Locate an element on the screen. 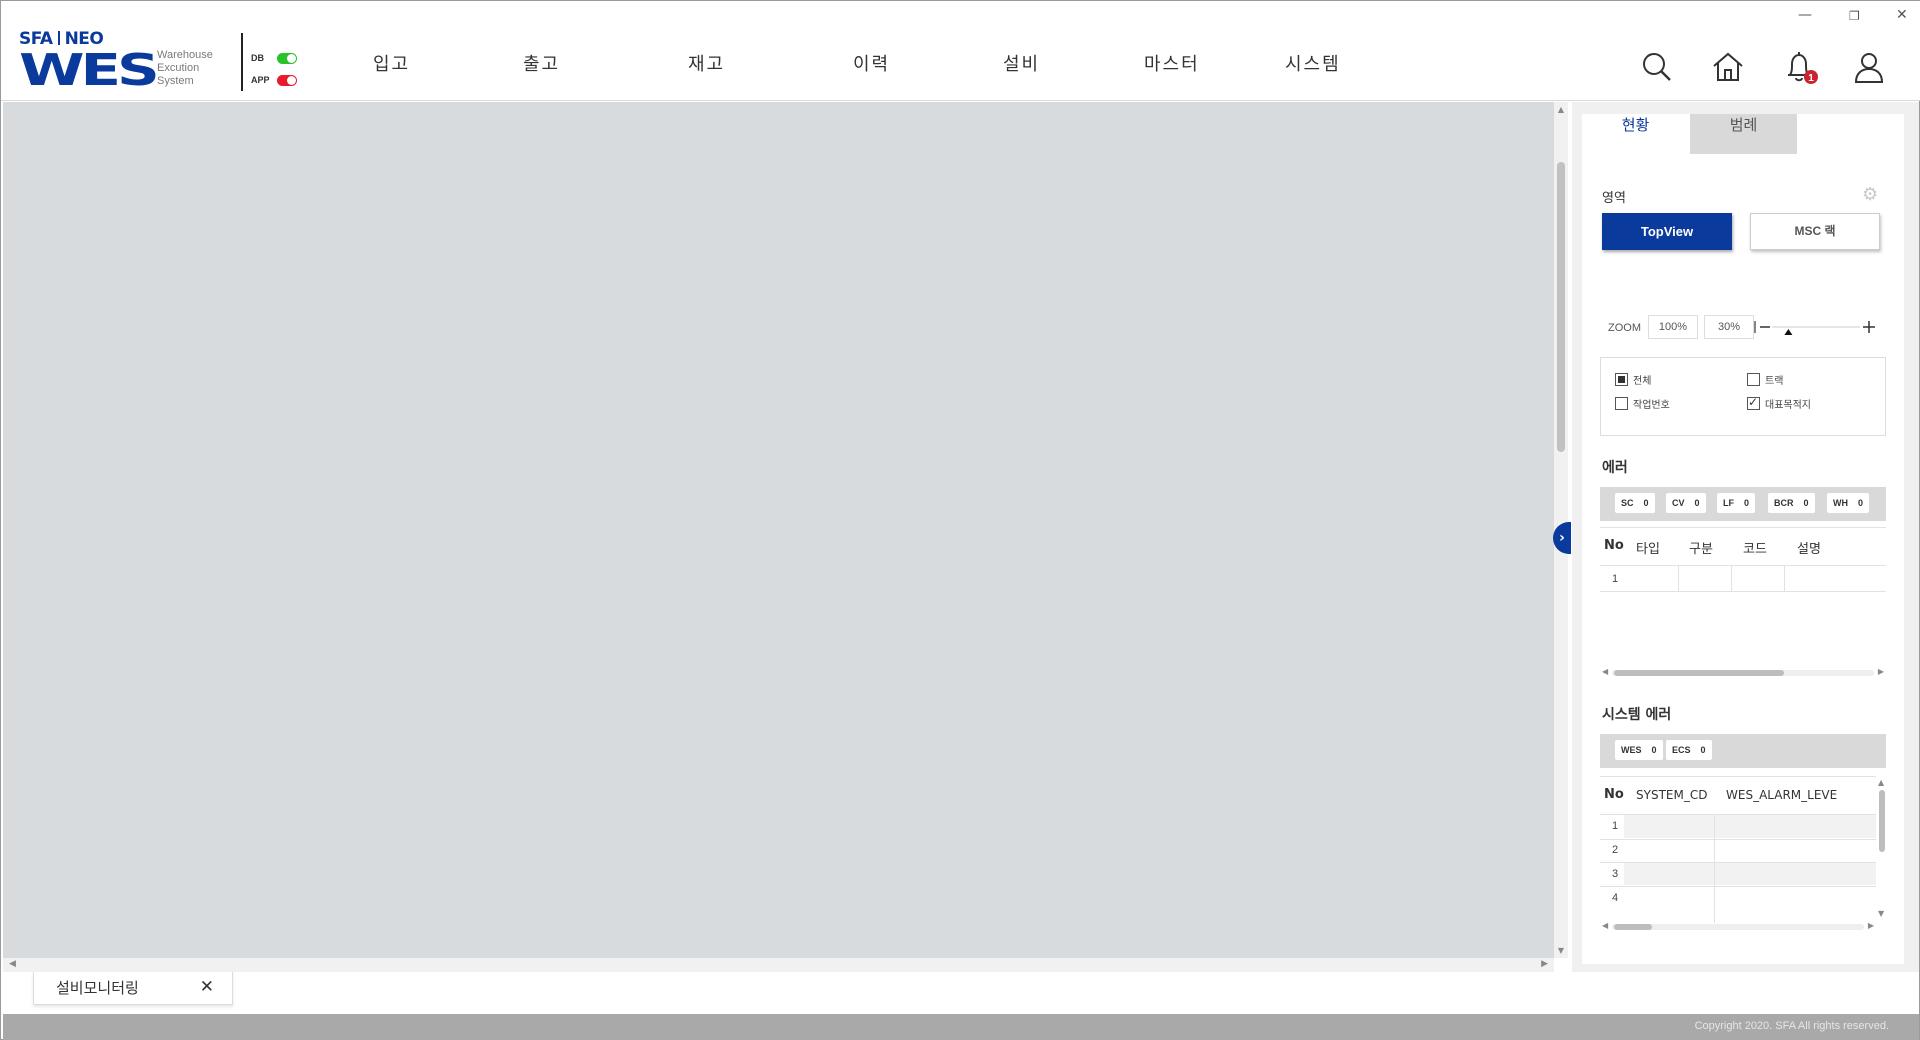  checkbox-all: 전체 is located at coordinates (1633, 379).